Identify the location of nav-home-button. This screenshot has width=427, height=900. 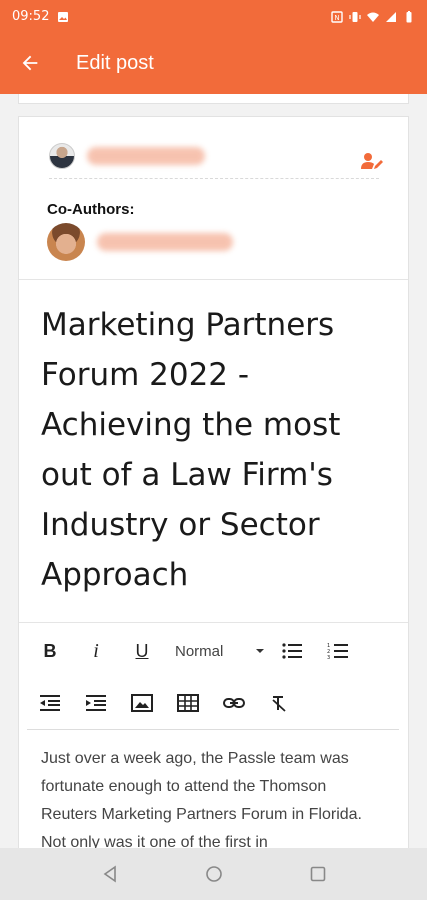
(214, 874).